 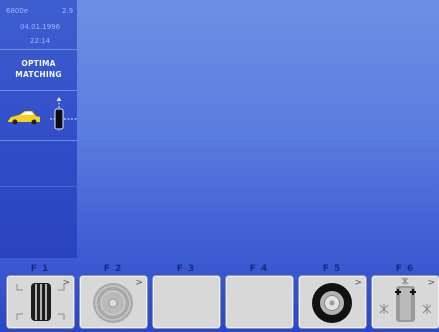 I want to click on f1-key-tire-tread: >, so click(x=40, y=302).